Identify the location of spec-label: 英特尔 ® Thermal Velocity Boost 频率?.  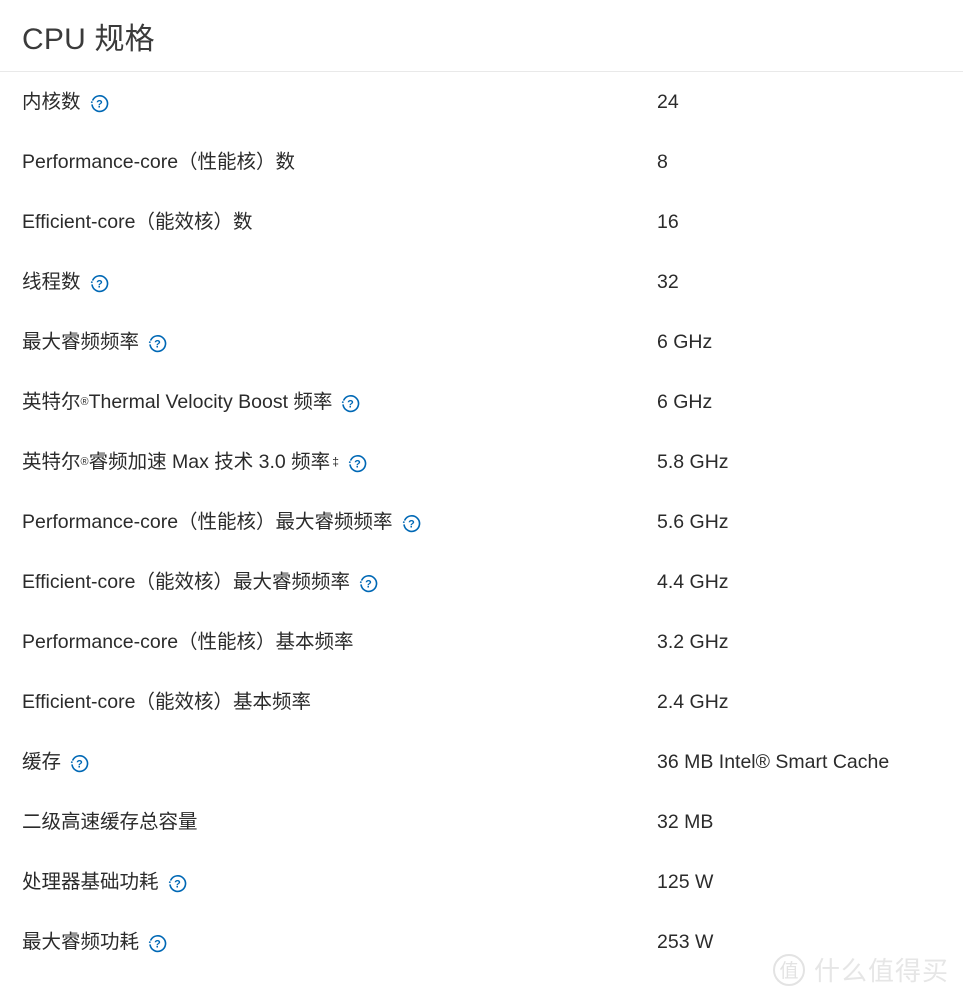
(191, 402).